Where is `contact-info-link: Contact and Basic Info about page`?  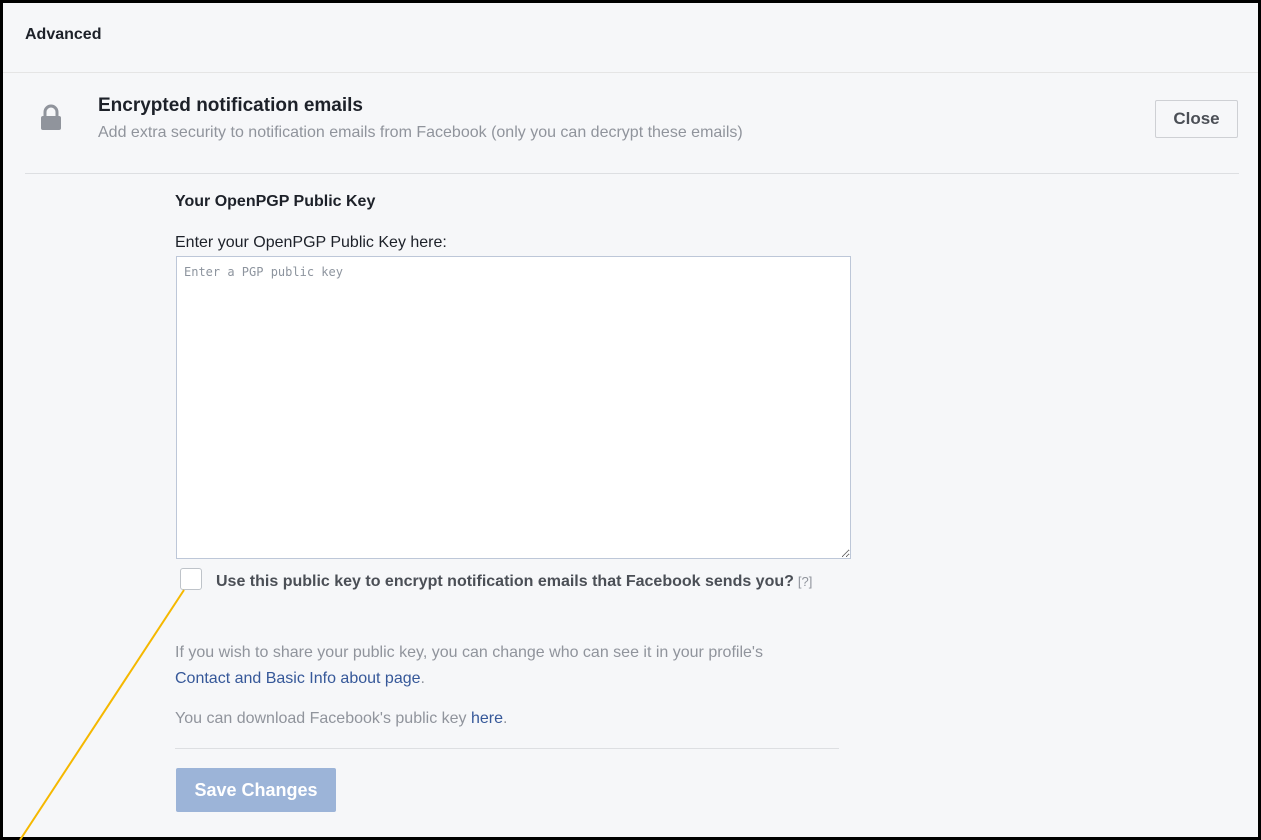 contact-info-link: Contact and Basic Info about page is located at coordinates (298, 678).